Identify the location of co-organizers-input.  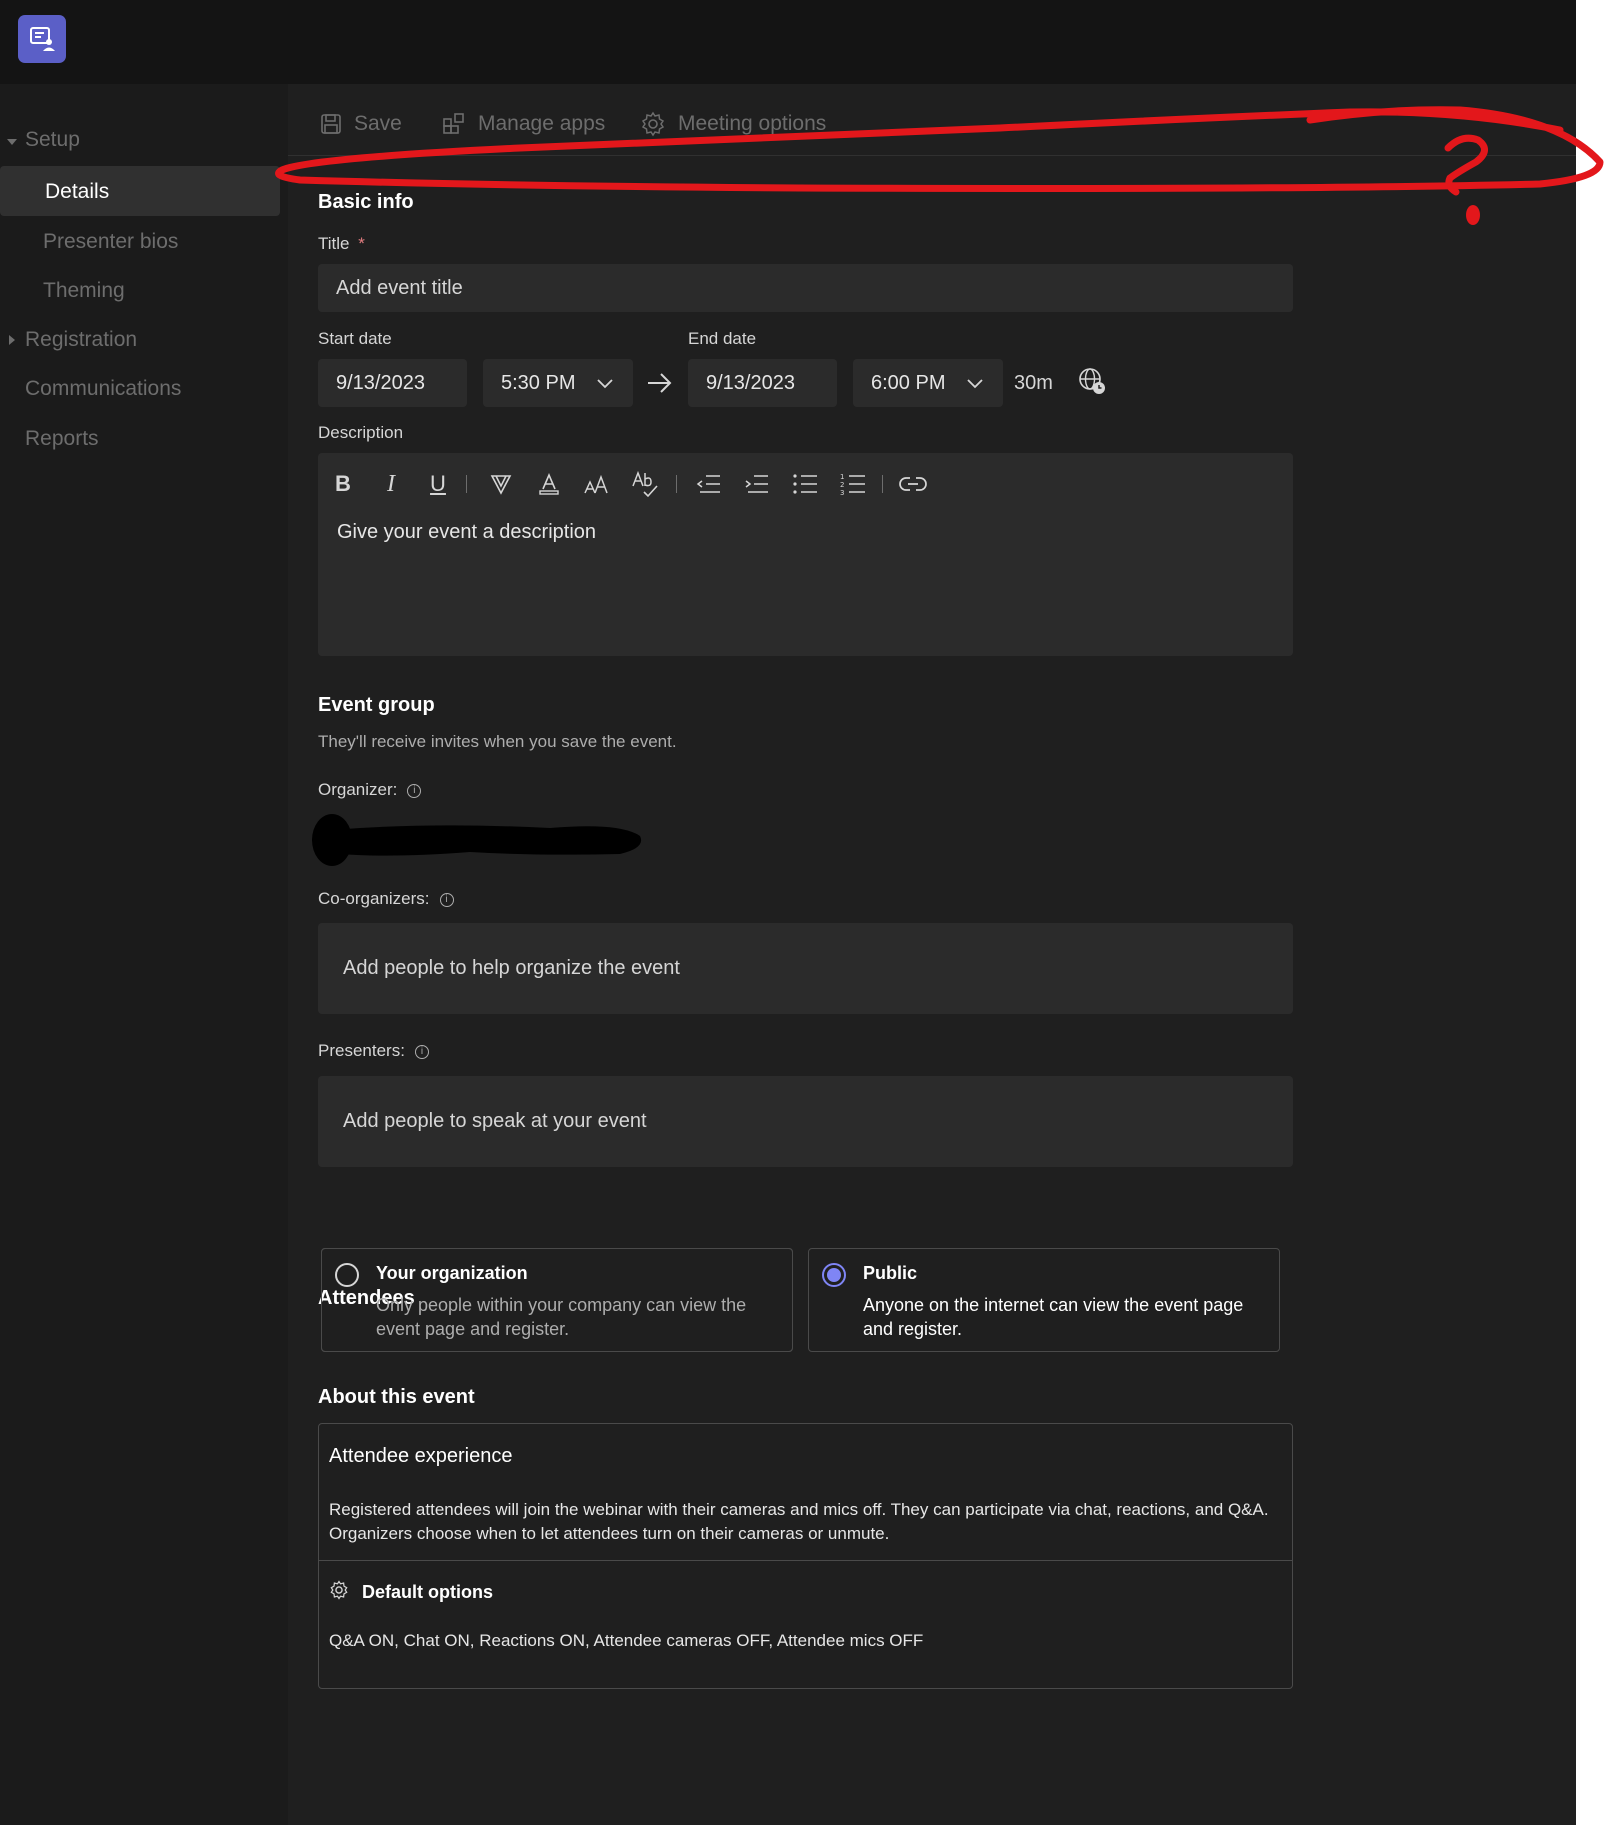
(818, 968).